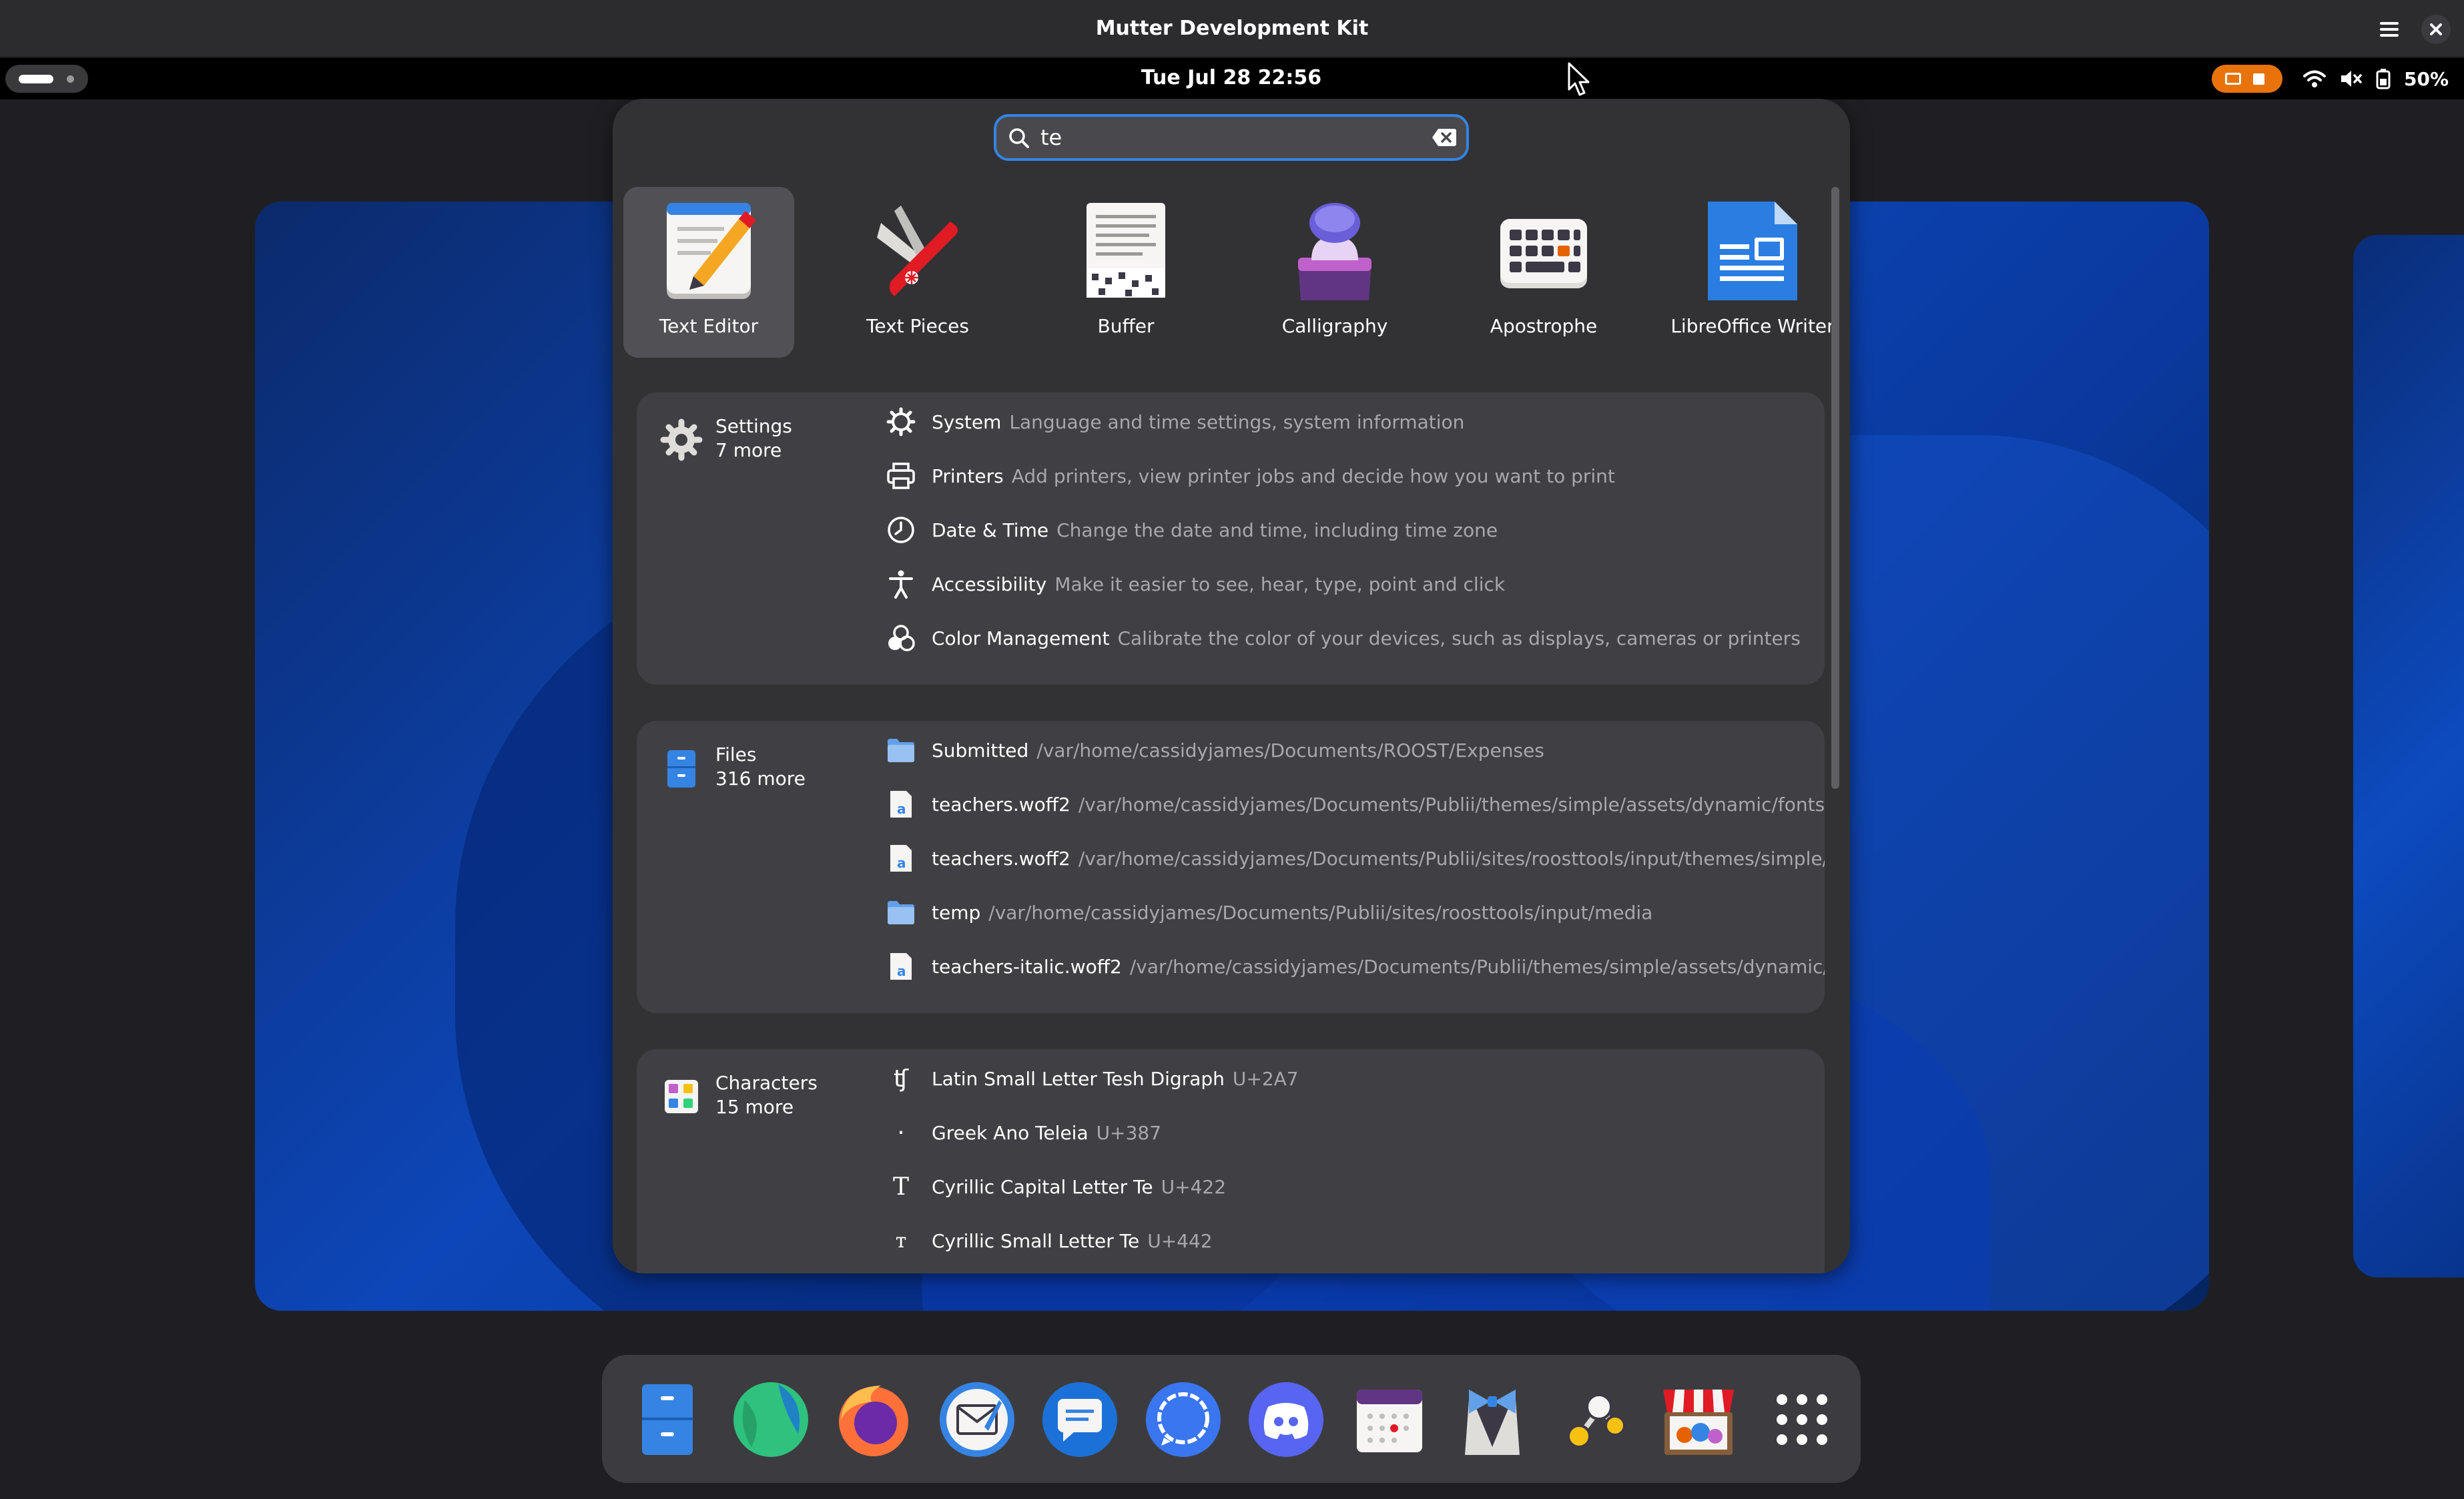 The width and height of the screenshot is (2464, 1499). What do you see at coordinates (2247, 79) in the screenshot?
I see `screen-cast-indicator` at bounding box center [2247, 79].